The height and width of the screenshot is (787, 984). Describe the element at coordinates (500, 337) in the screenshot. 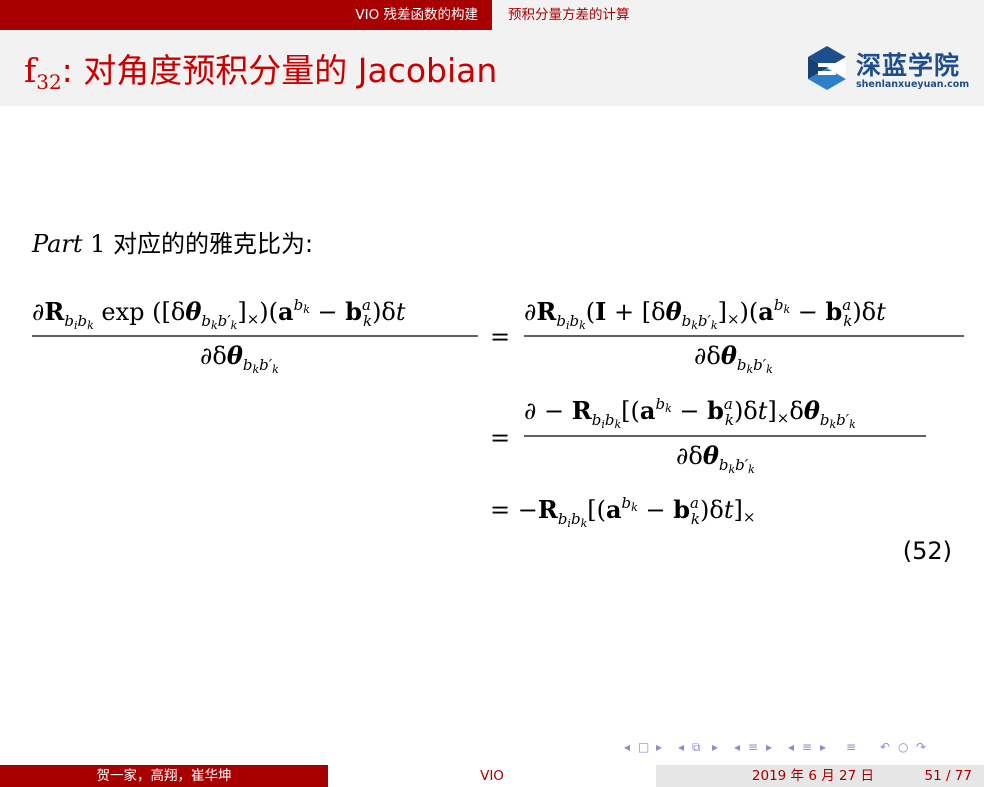

I see `equals-sign-1: =` at that location.